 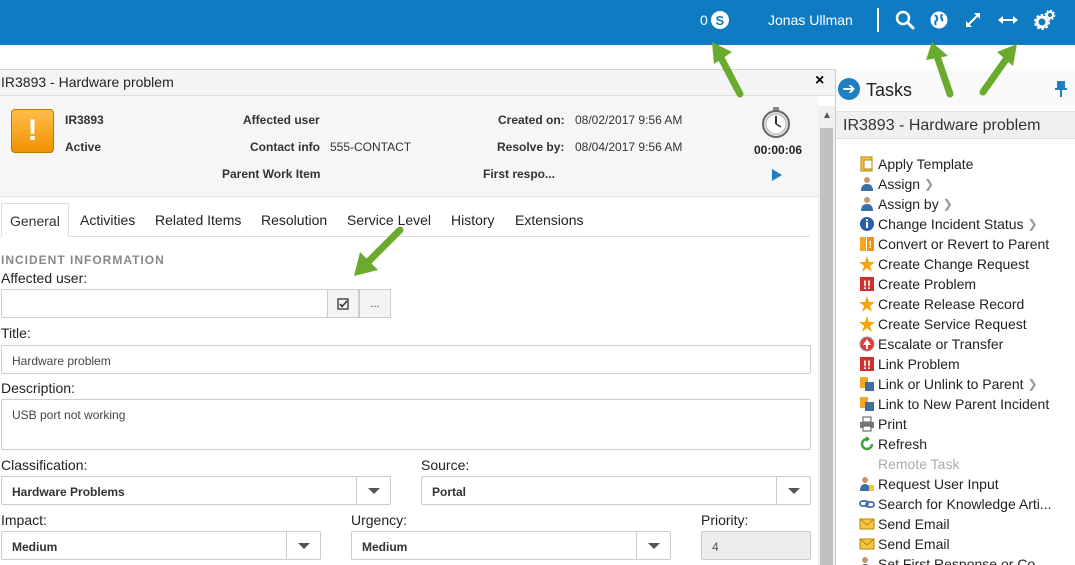 What do you see at coordinates (531, 147) in the screenshot?
I see `resolve-by-label: Resolve by:` at bounding box center [531, 147].